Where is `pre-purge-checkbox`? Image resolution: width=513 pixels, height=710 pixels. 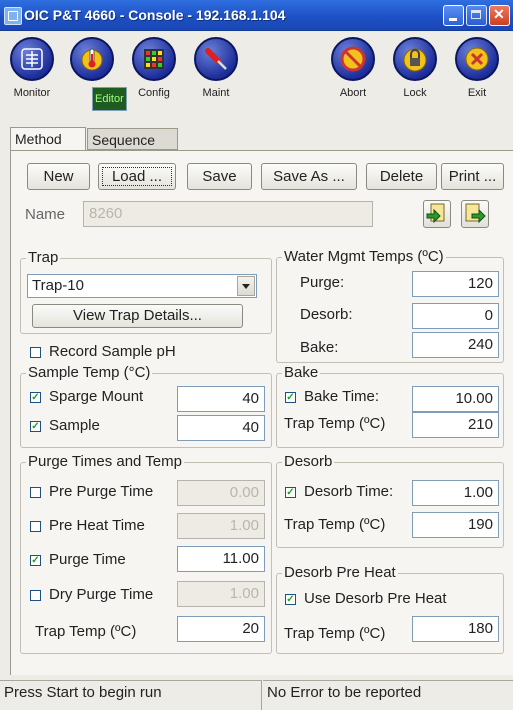 pre-purge-checkbox is located at coordinates (35, 492).